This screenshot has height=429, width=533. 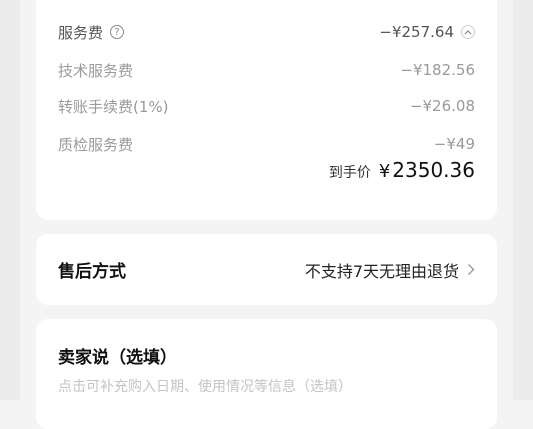 I want to click on net-price-label: 到手价, so click(x=349, y=173).